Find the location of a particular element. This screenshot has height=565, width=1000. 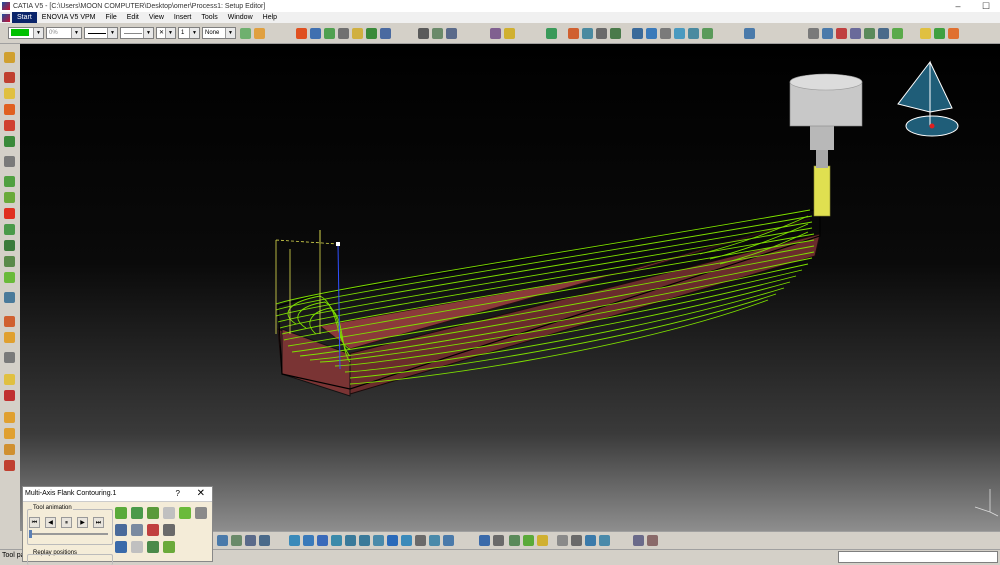

view-mode-icon is located at coordinates (236, 540).